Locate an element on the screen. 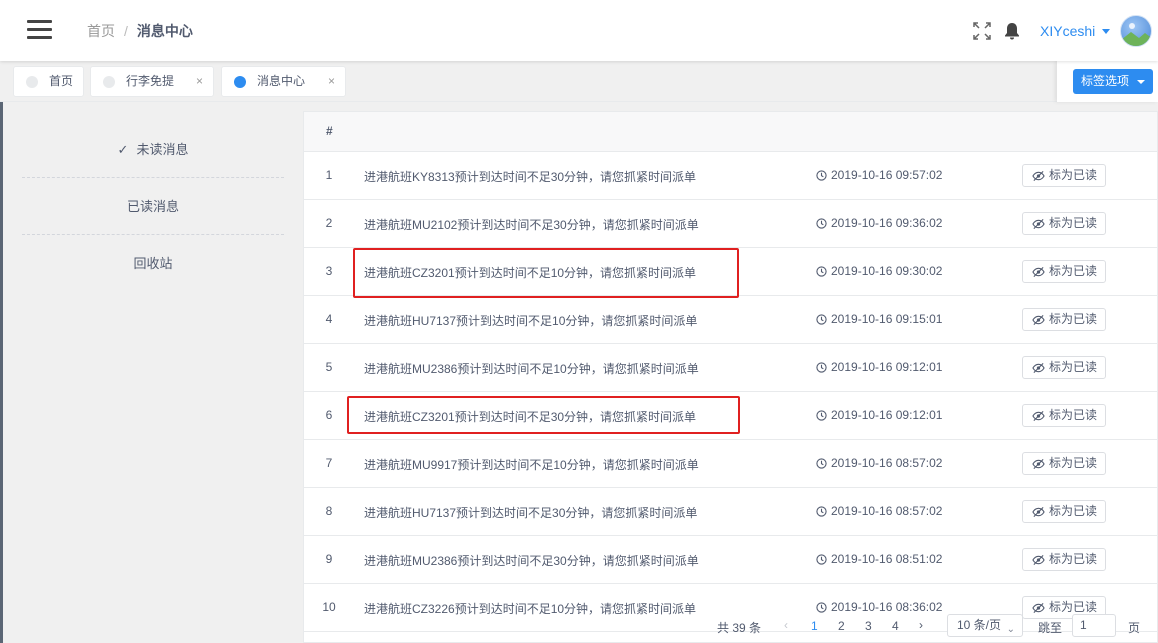 Image resolution: width=1158 pixels, height=643 pixels. caret-down-icon is located at coordinates (1106, 31).